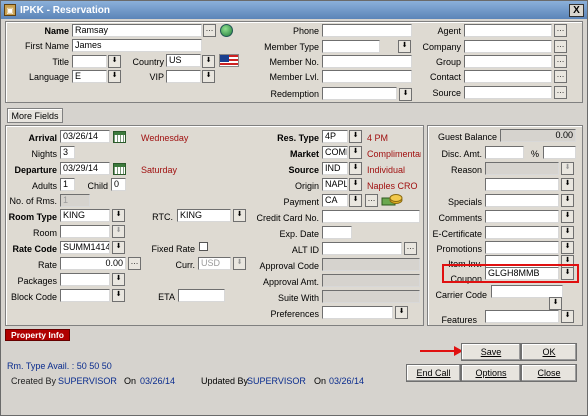 This screenshot has width=588, height=416. What do you see at coordinates (204, 215) in the screenshot?
I see `rtc-field: KING` at bounding box center [204, 215].